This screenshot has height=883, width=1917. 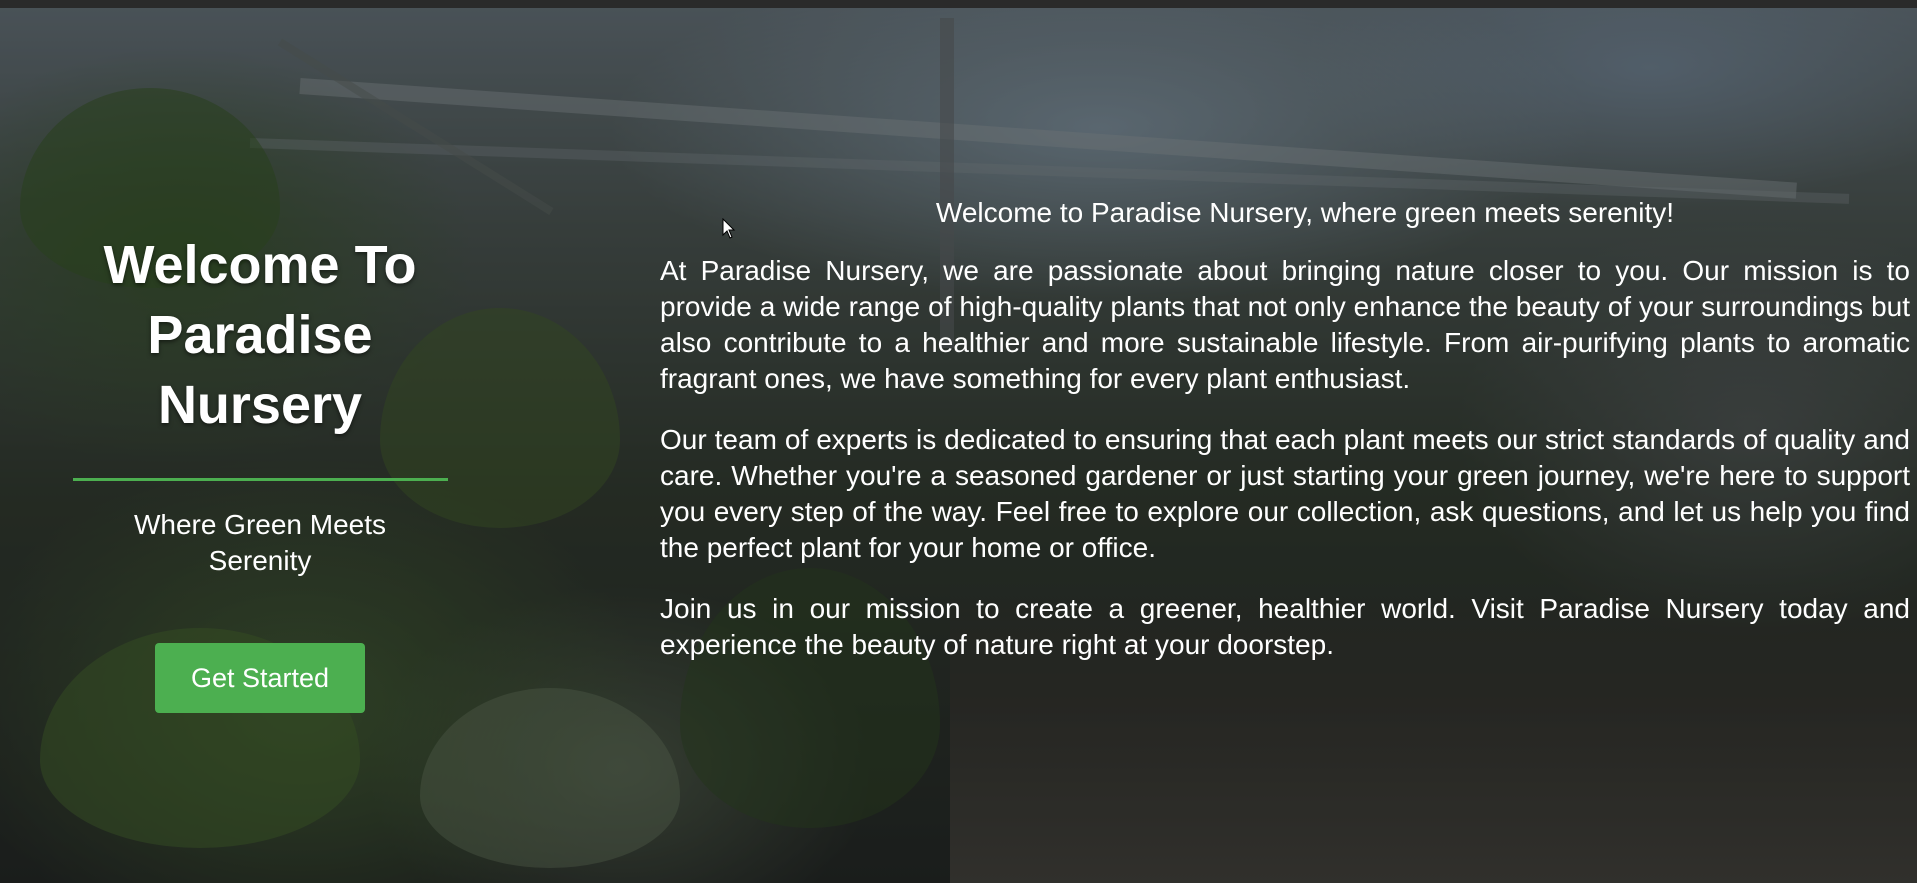 I want to click on hero-title-line: Paradise, so click(x=260, y=335).